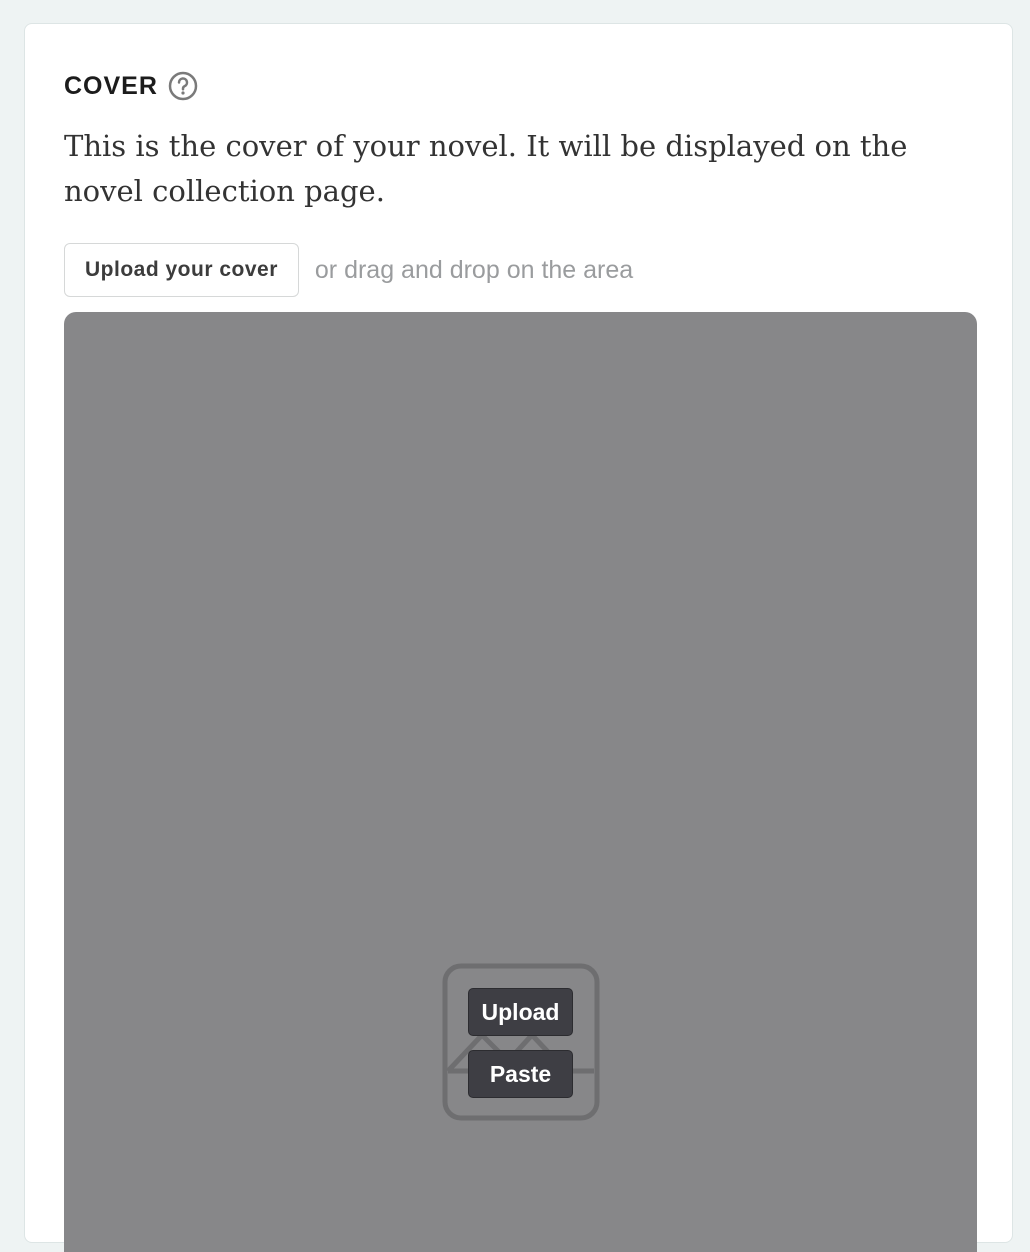 This screenshot has height=1252, width=1030. Describe the element at coordinates (520, 1012) in the screenshot. I see `upload-button: Upload` at that location.